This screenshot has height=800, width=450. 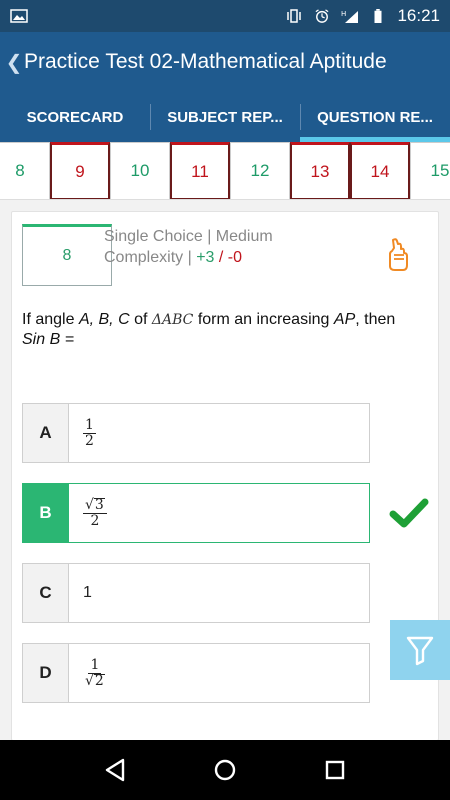 What do you see at coordinates (398, 255) in the screenshot?
I see `hand-fingers-crossed-icon` at bounding box center [398, 255].